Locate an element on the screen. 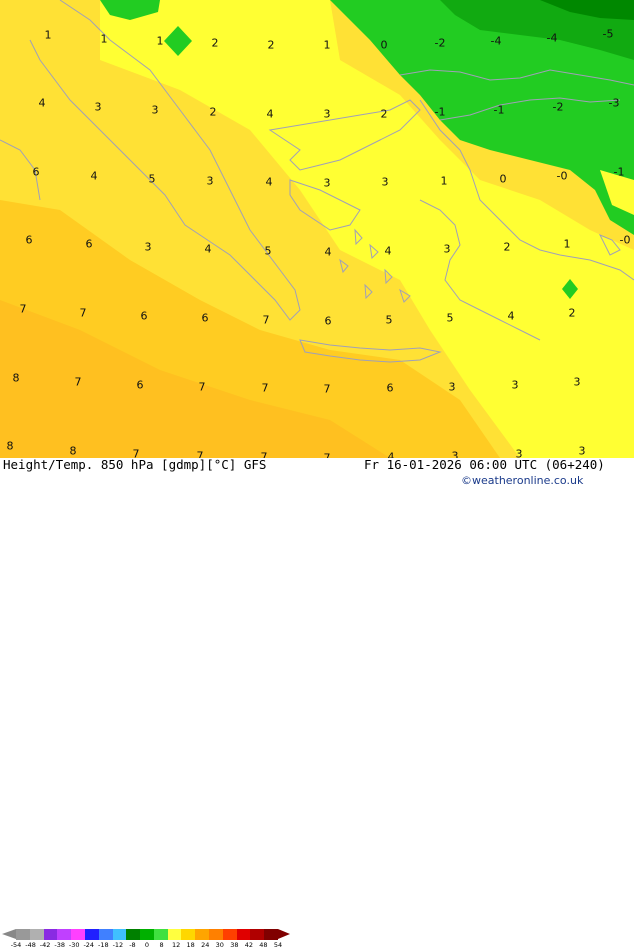  scale-tick-label: 8 is located at coordinates (161, 945).